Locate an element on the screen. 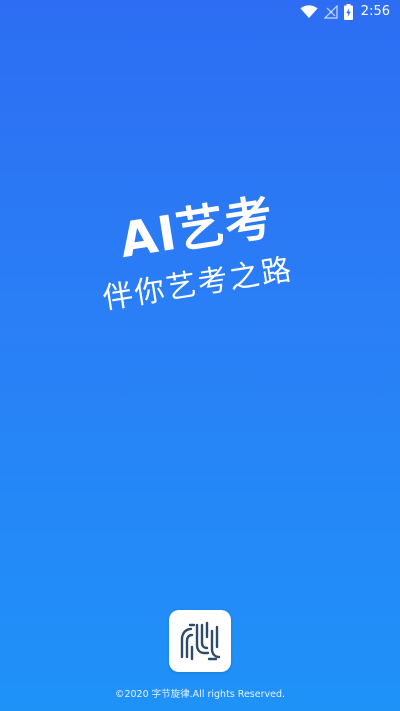 The width and height of the screenshot is (400, 711). status-bar: 2:56 is located at coordinates (200, 12).